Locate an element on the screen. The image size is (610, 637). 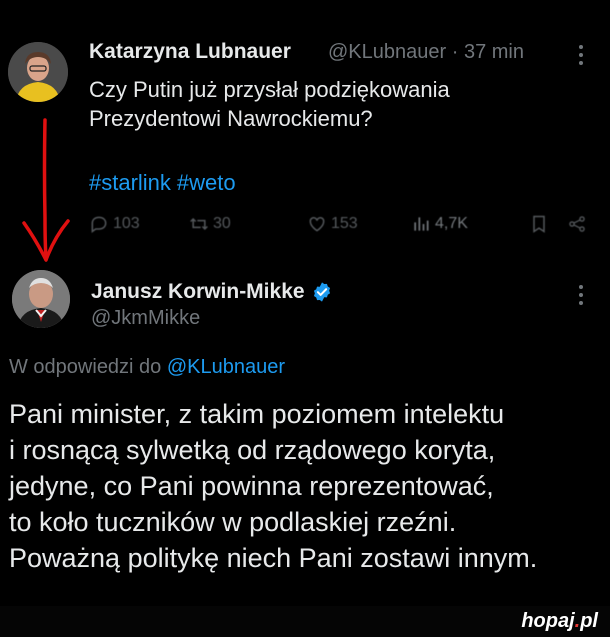
watermark-text: hopaj is located at coordinates (548, 621).